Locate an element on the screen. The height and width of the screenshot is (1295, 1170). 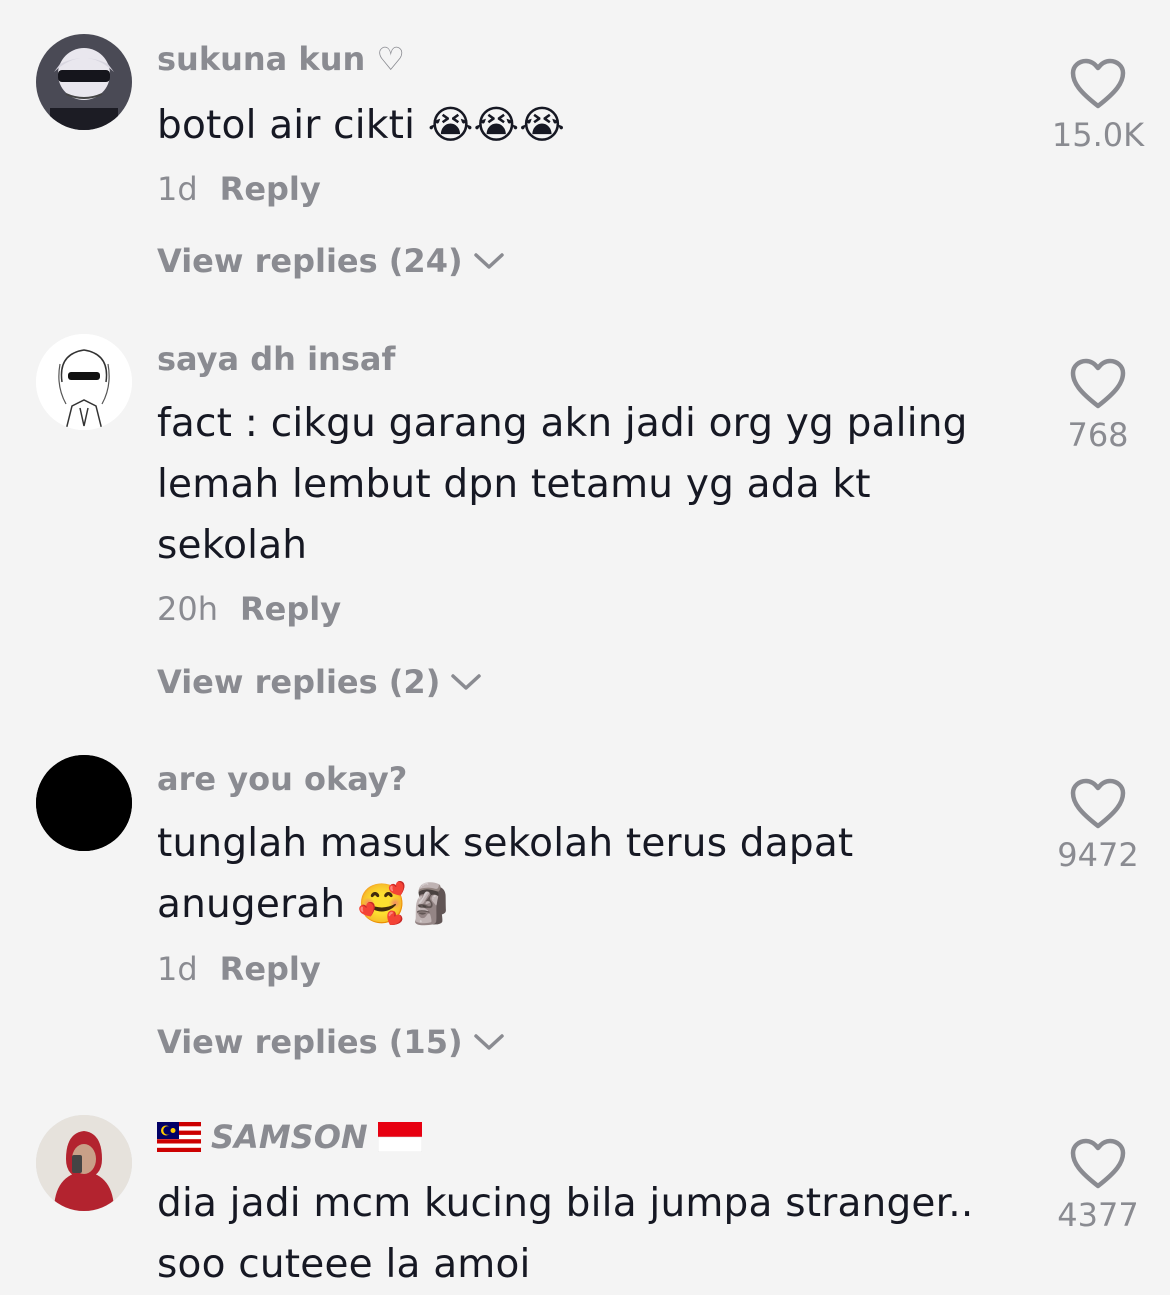
like-count: 15.0K is located at coordinates (1098, 135).